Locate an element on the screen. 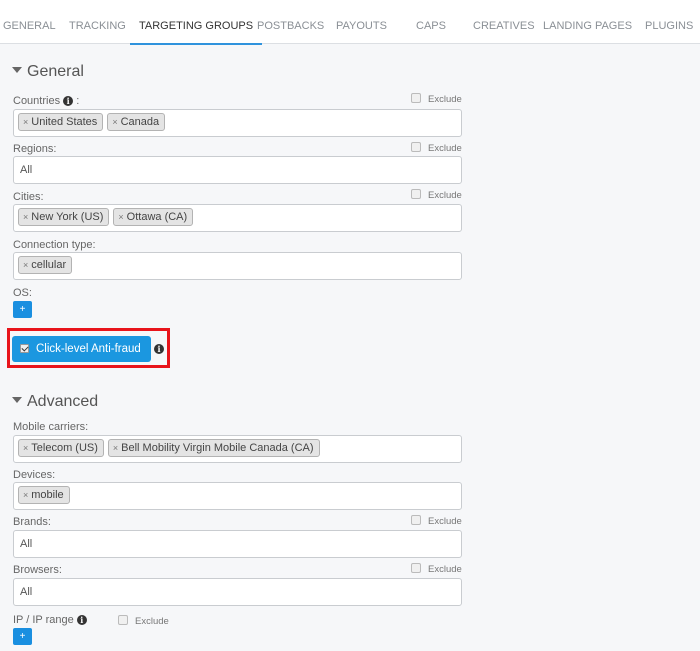 The width and height of the screenshot is (700, 651). section-general-toggle: General is located at coordinates (48, 72).